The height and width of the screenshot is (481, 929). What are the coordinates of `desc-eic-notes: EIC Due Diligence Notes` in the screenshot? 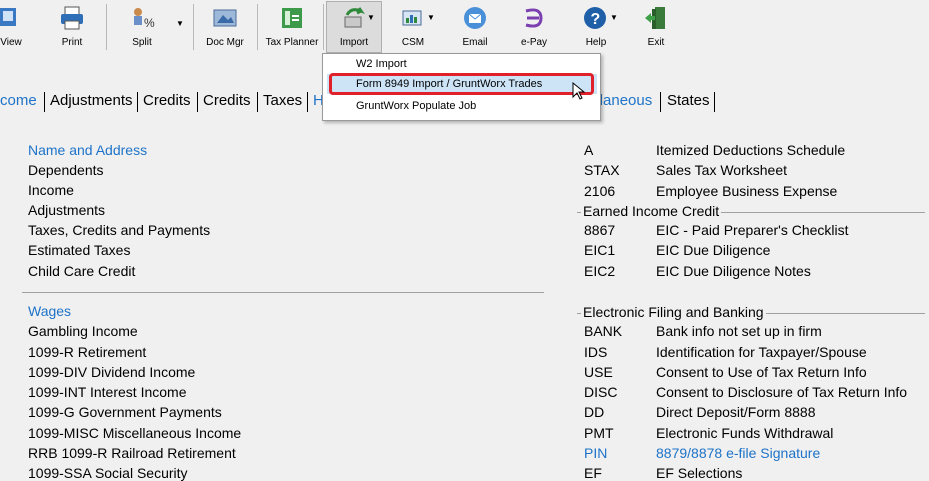 It's located at (733, 271).